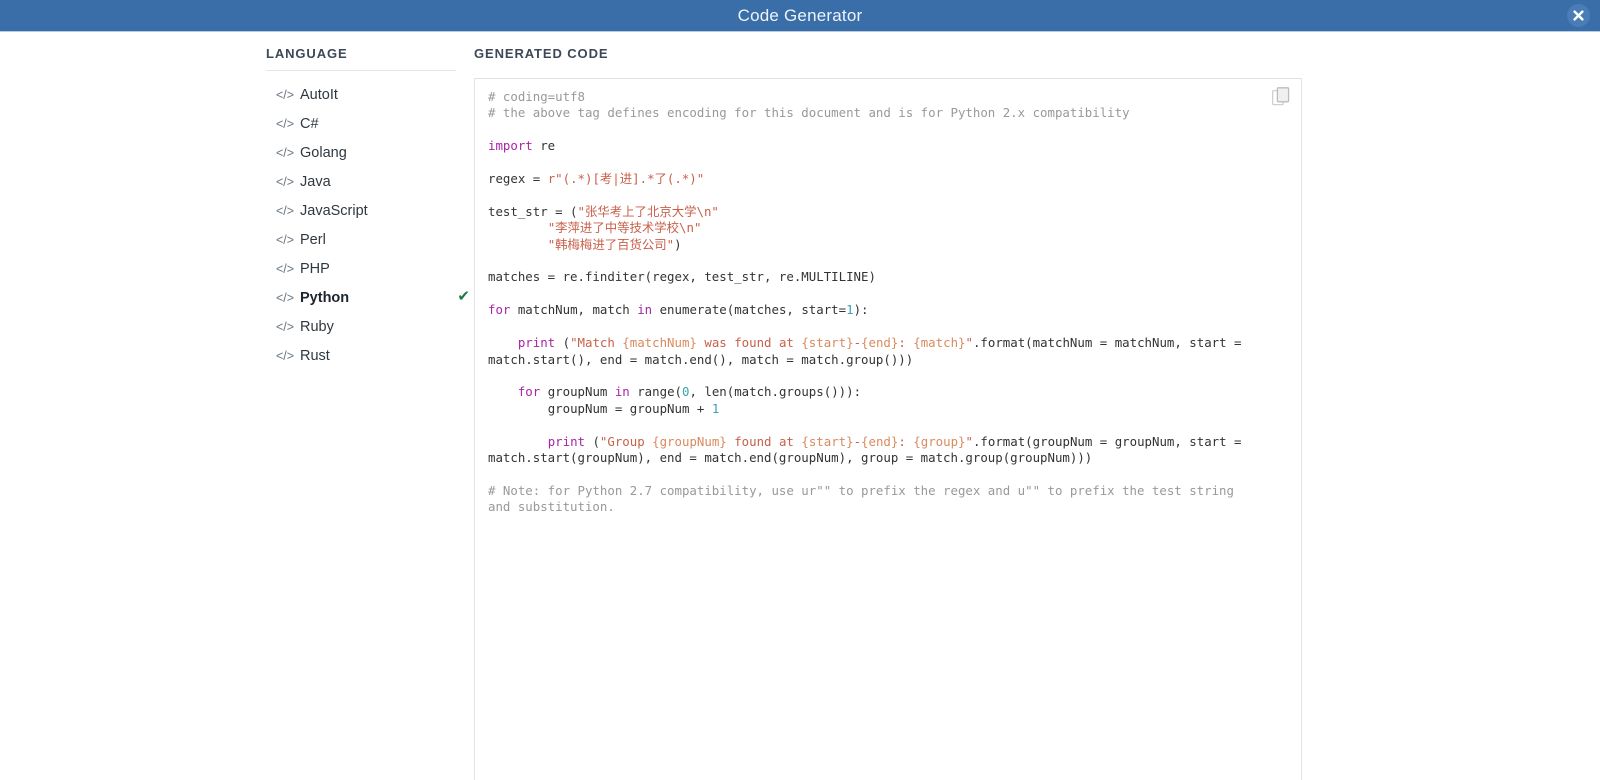 This screenshot has width=1600, height=780. Describe the element at coordinates (334, 210) in the screenshot. I see `language-item-label: JavaScript` at that location.